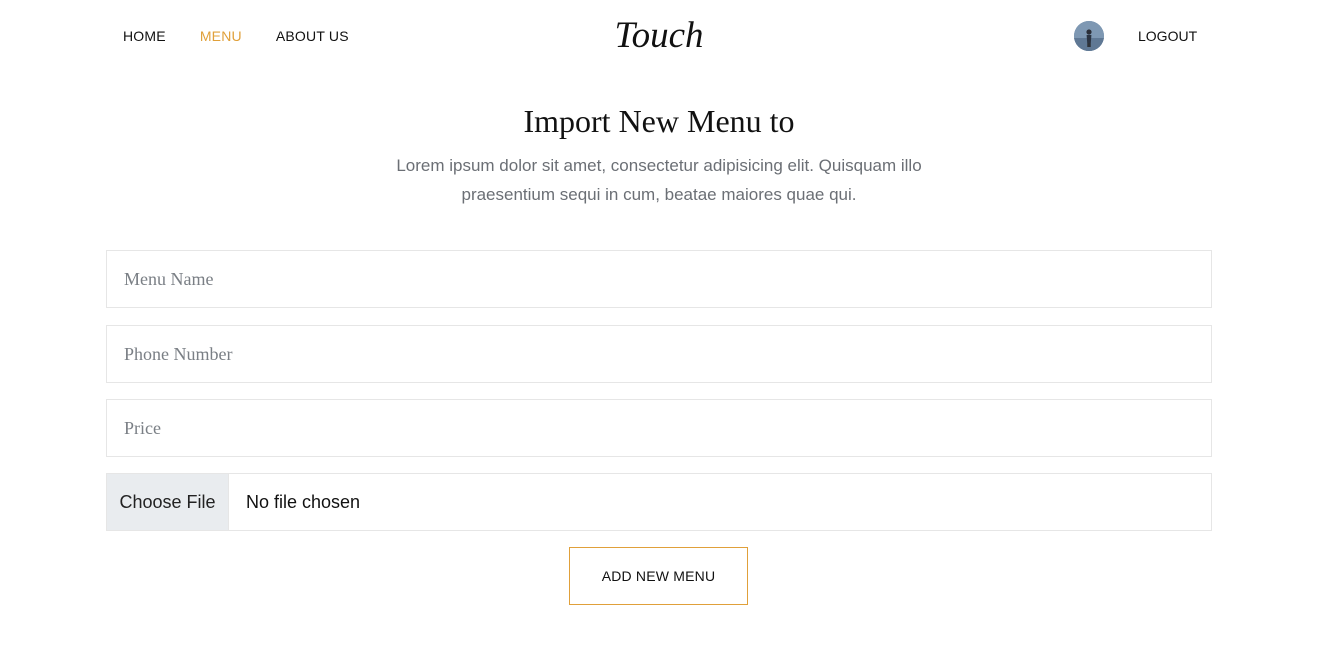  I want to click on main-nav: HOME MENU ABOUT US, so click(253, 36).